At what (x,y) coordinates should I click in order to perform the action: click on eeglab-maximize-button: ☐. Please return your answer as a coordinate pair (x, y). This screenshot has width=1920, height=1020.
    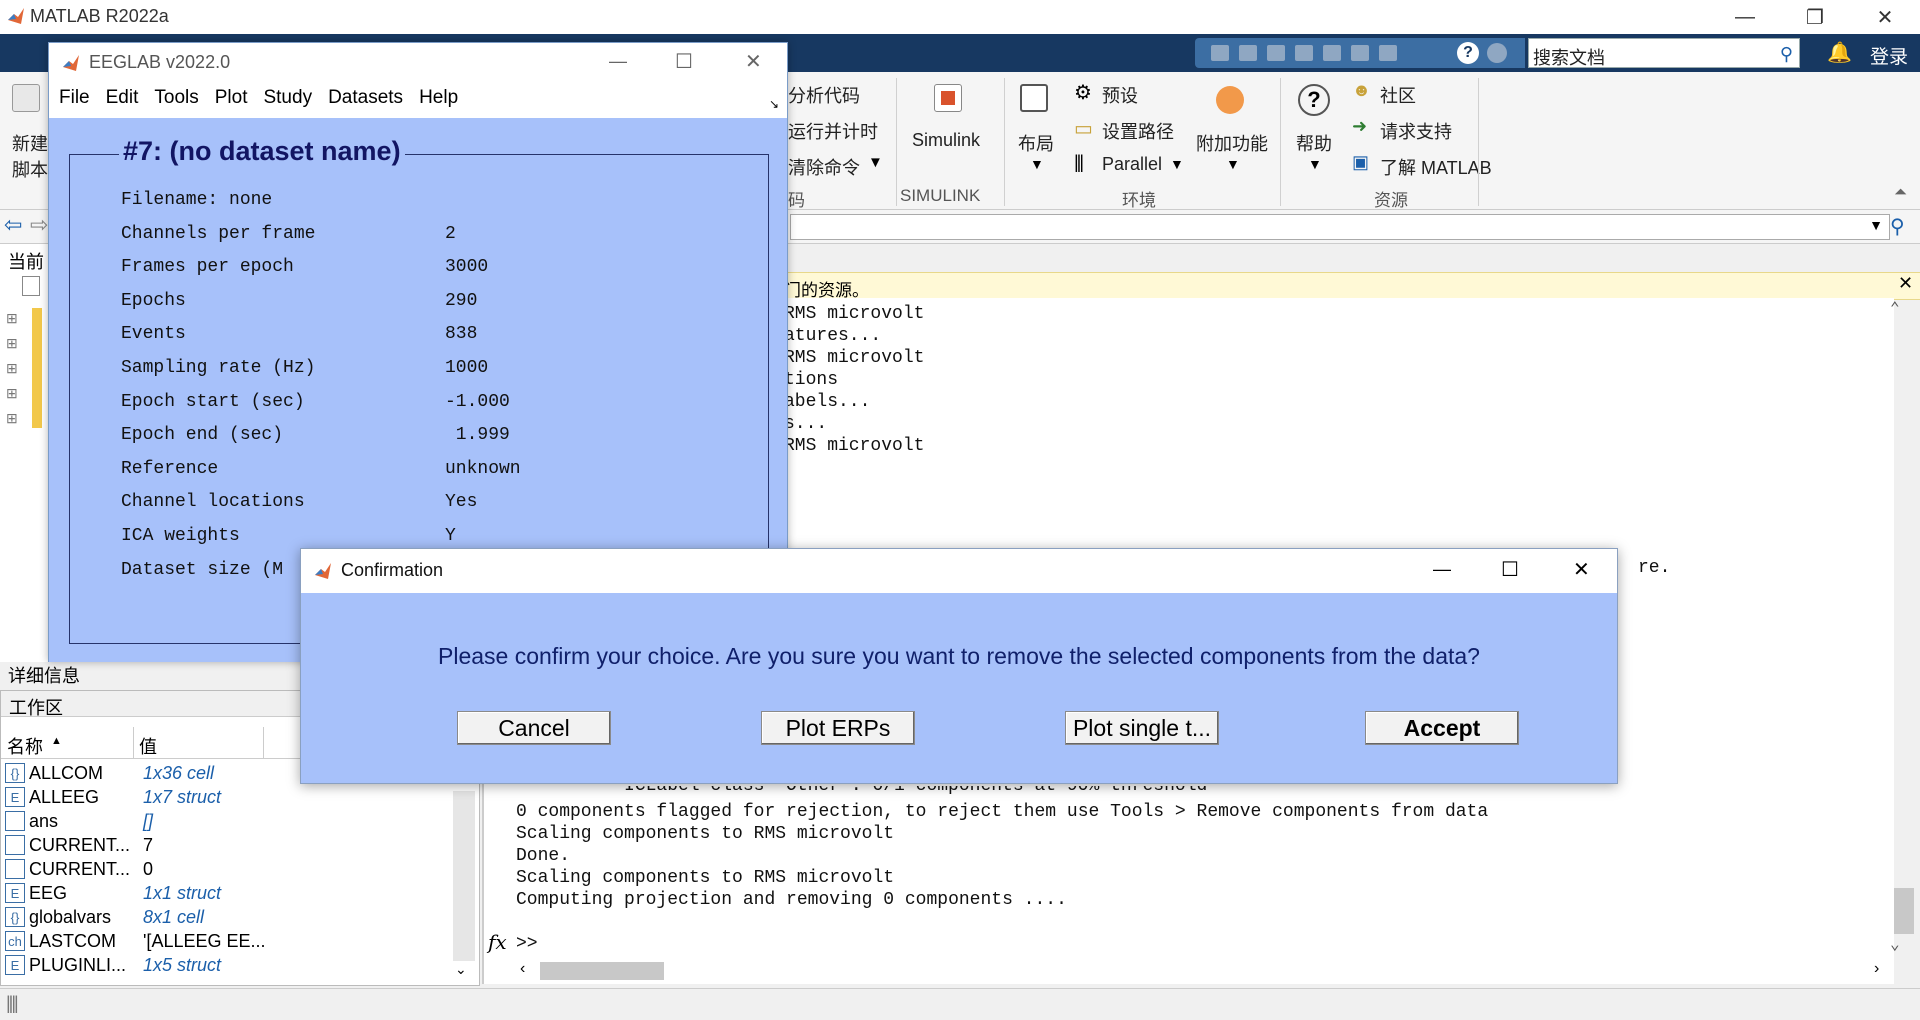
    Looking at the image, I should click on (684, 61).